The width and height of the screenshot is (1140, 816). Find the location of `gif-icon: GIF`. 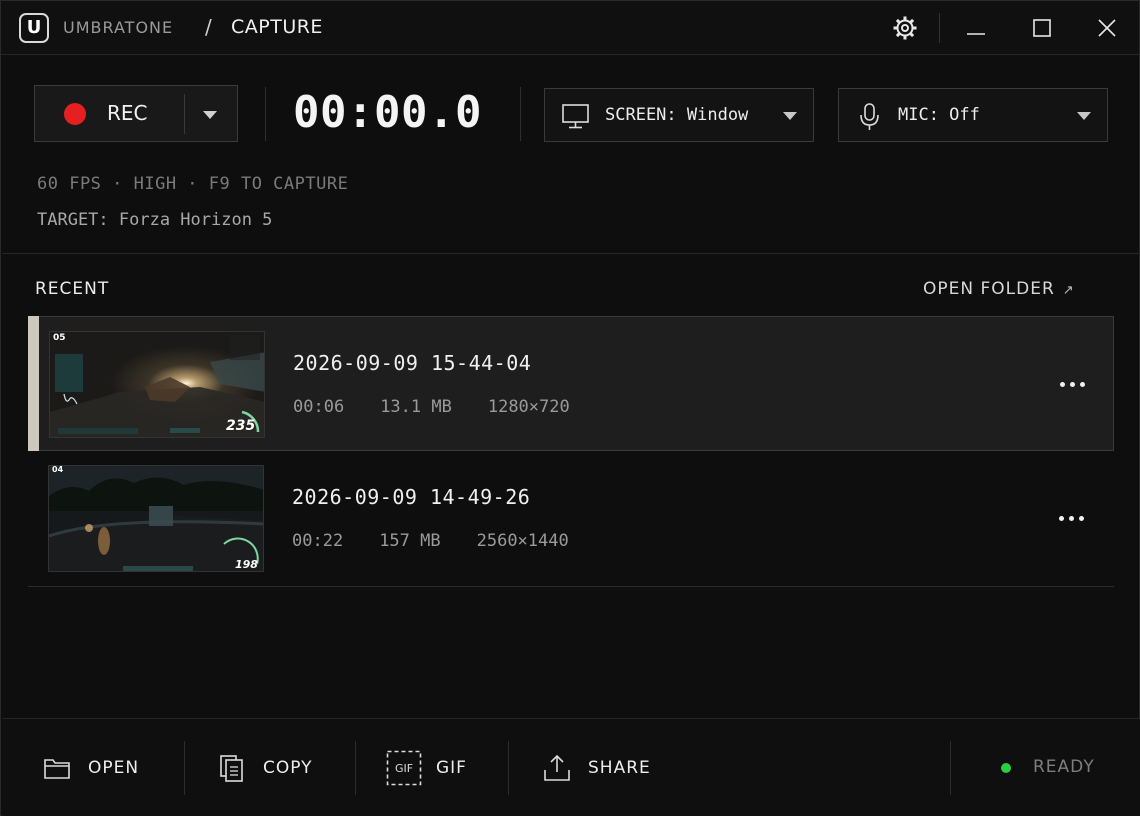

gif-icon: GIF is located at coordinates (404, 768).